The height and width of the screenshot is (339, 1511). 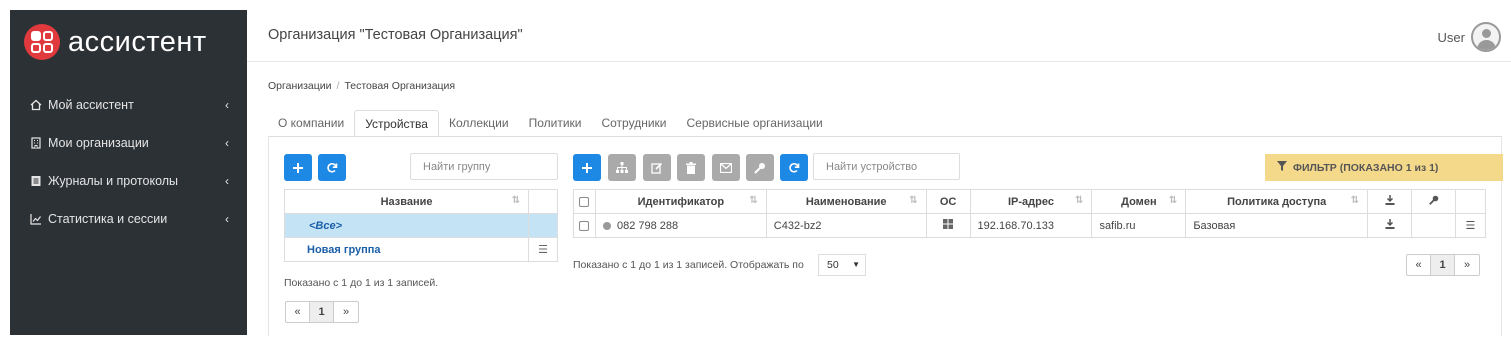 What do you see at coordinates (1366, 167) in the screenshot?
I see `filter-label: ФИЛЬТР (ПОКАЗАНО 1 из 1)` at bounding box center [1366, 167].